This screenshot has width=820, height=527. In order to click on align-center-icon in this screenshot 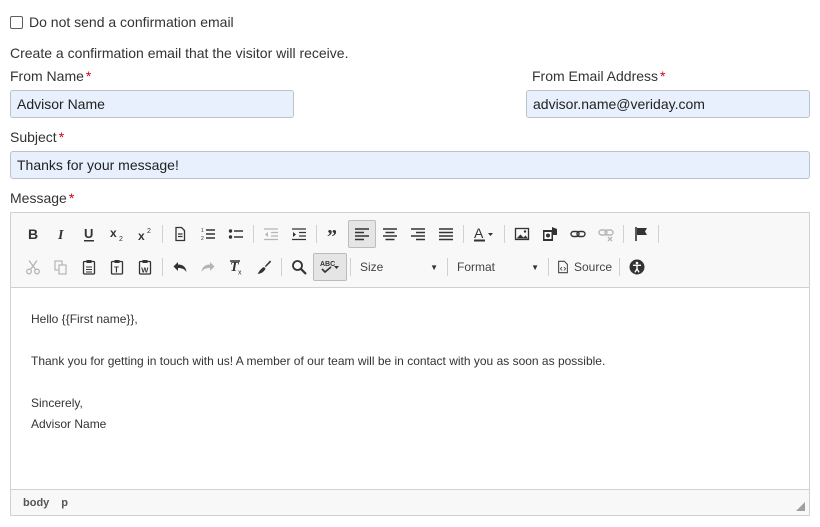, I will do `click(390, 234)`.